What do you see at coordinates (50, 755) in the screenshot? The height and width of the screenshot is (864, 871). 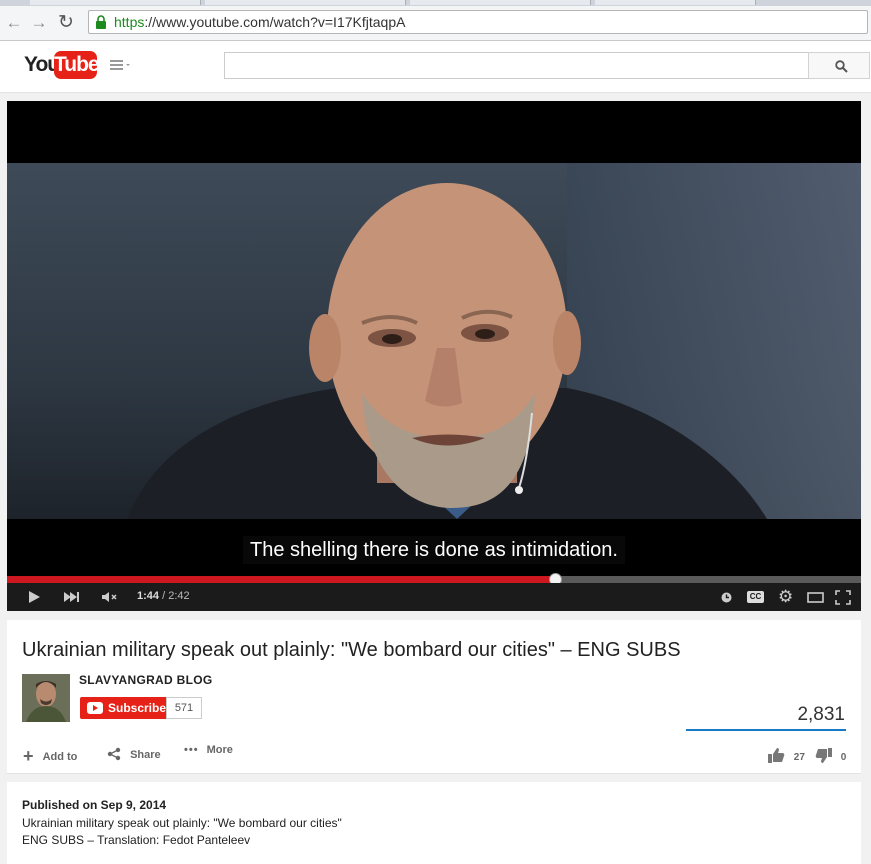 I see `add-to-button: + Add to` at bounding box center [50, 755].